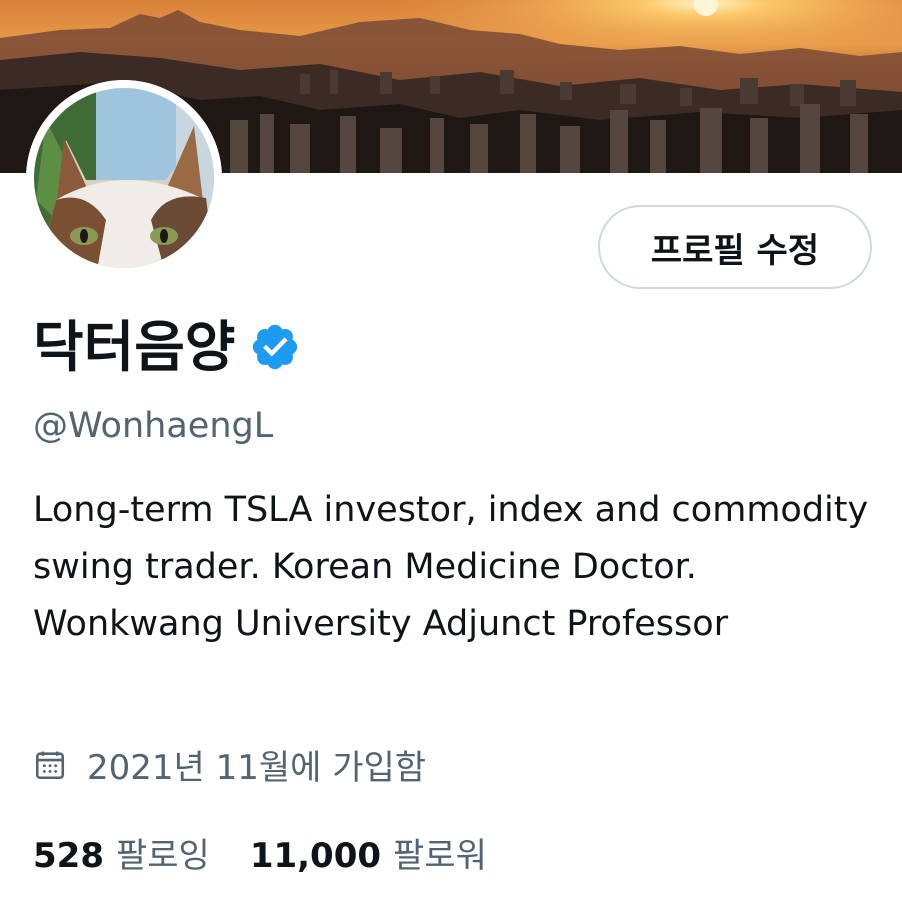 The image size is (902, 918). Describe the element at coordinates (124, 178) in the screenshot. I see `profile-avatar` at that location.